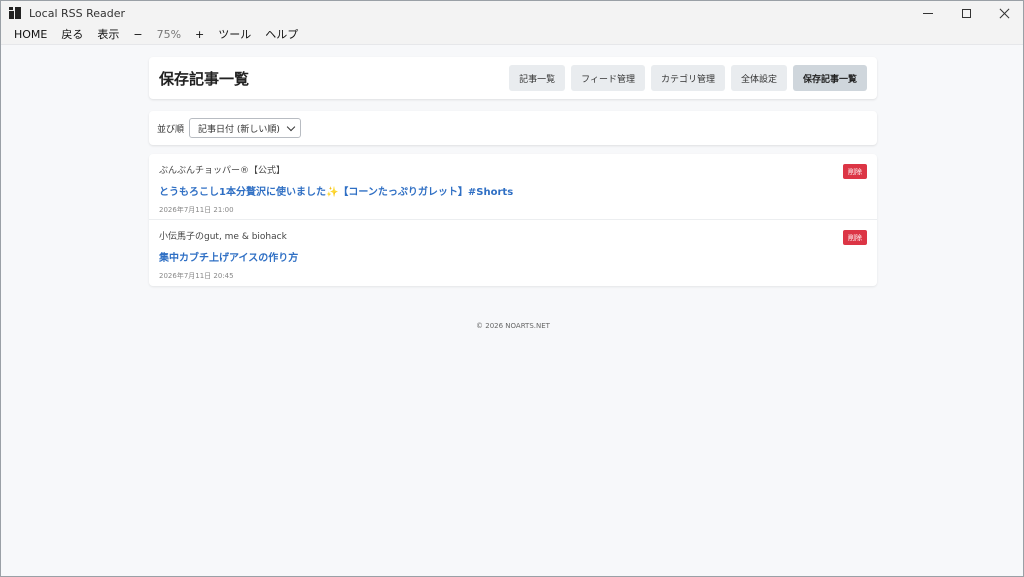  Describe the element at coordinates (513, 128) in the screenshot. I see `sort-bar: 並び順 記事日付 (新しい順)` at that location.